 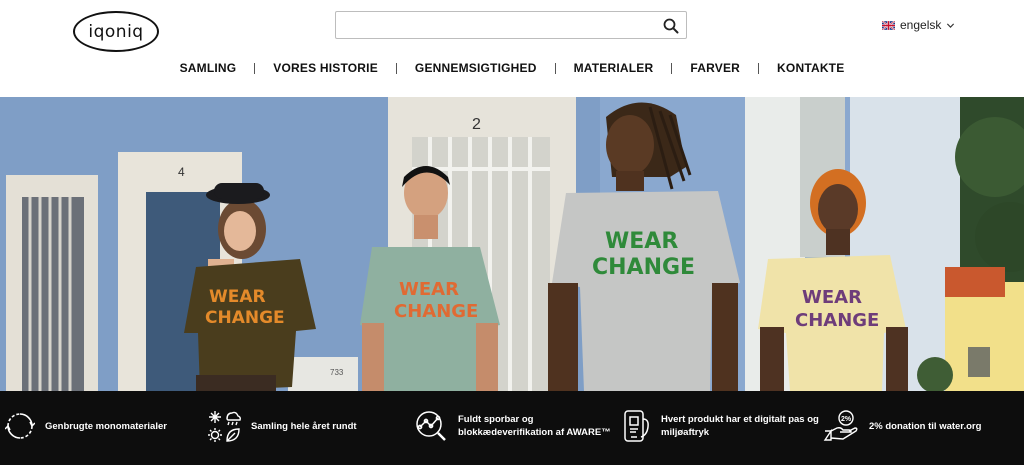 I want to click on donation-badge: 2%, so click(x=846, y=419).